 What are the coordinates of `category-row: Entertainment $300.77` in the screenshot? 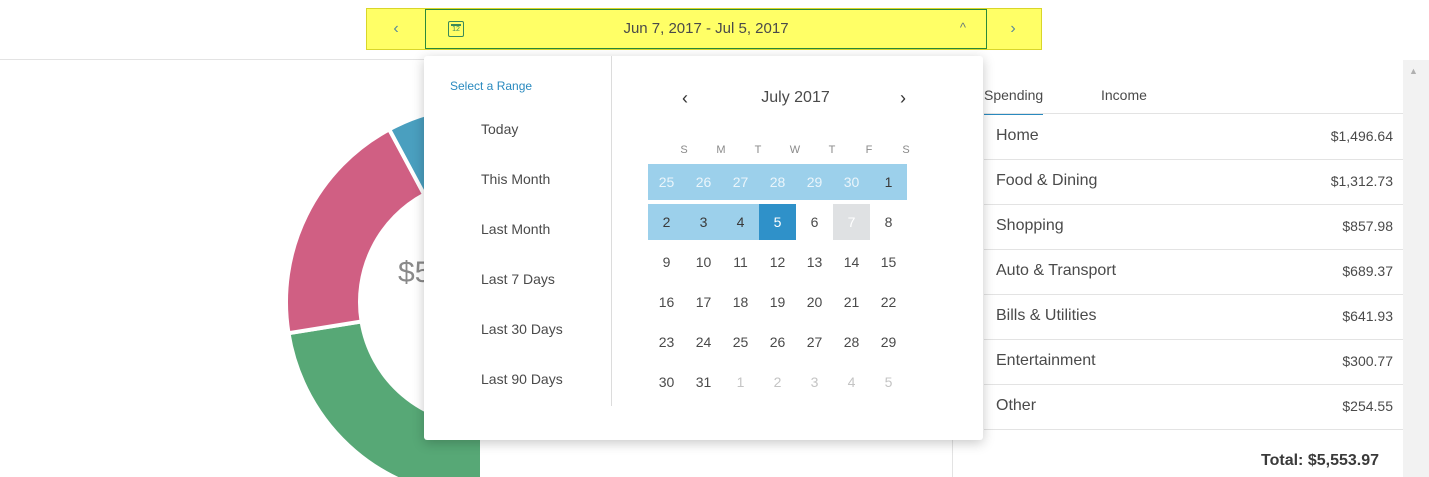 It's located at (1193, 362).